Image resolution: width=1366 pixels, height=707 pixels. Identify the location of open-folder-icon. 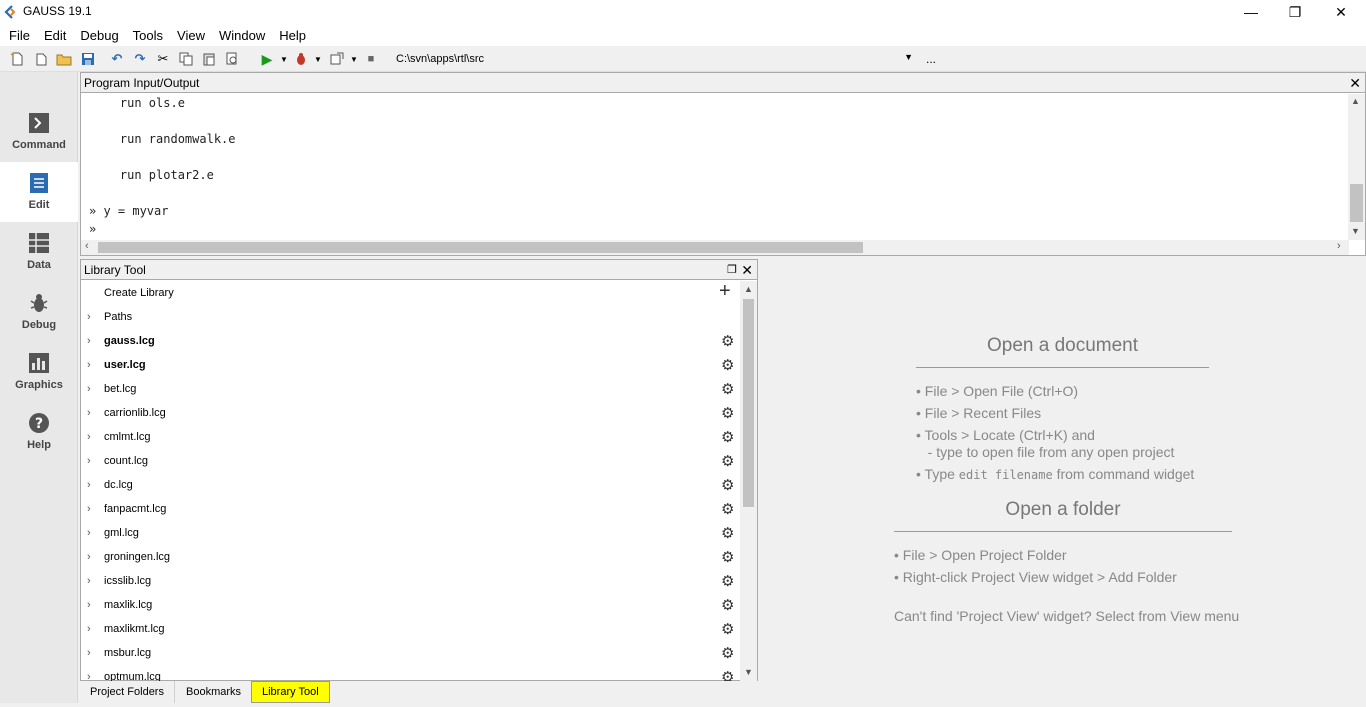
(64, 59).